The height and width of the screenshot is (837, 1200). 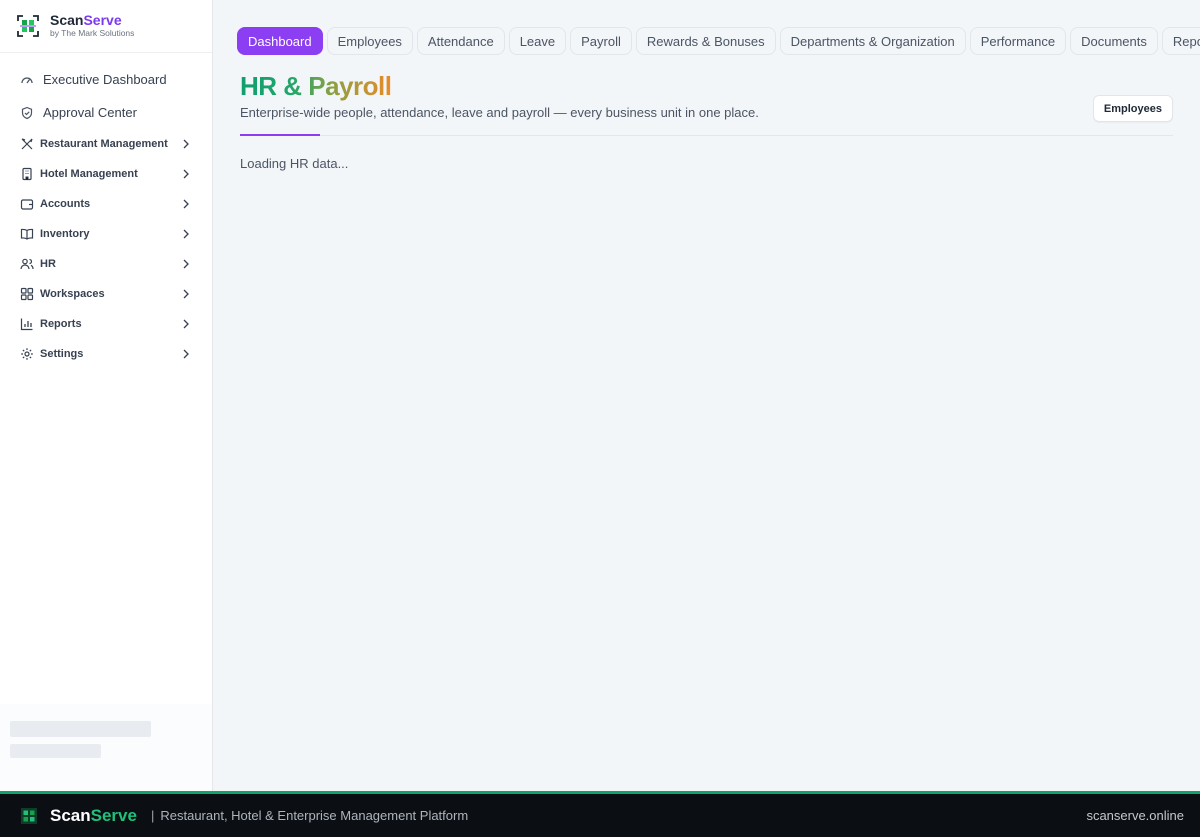 I want to click on sidebar-group-label: Inventory, so click(x=65, y=234).